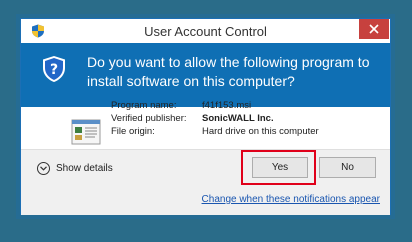 This screenshot has width=412, height=242. I want to click on window-title: User Account Control, so click(205, 31).